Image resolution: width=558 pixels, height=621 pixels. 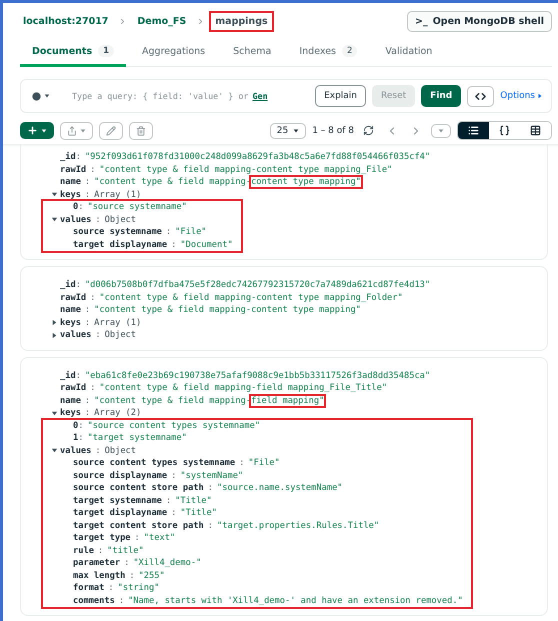 I want to click on breadcrumb-link: localhost:27017, so click(x=65, y=21).